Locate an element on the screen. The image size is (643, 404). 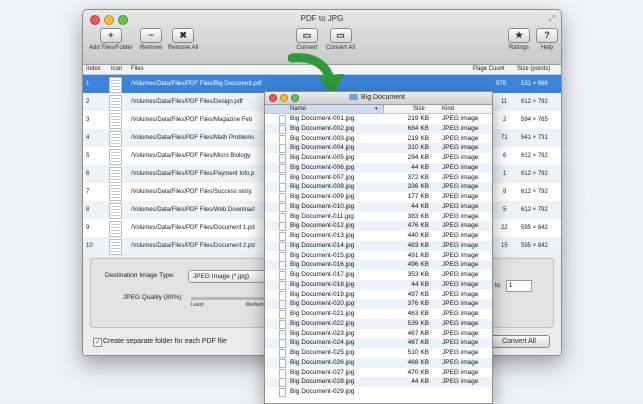
convert-all-button: ▭ Convert All is located at coordinates (340, 39).